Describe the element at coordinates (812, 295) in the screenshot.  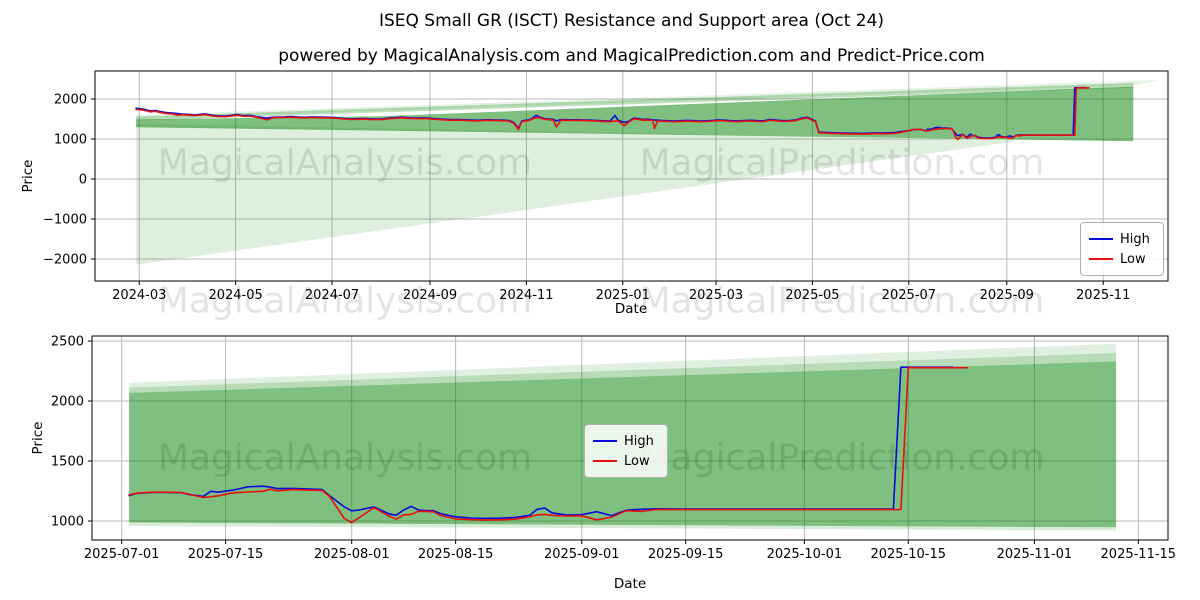
I see `x-tick-label: 2025-05` at that location.